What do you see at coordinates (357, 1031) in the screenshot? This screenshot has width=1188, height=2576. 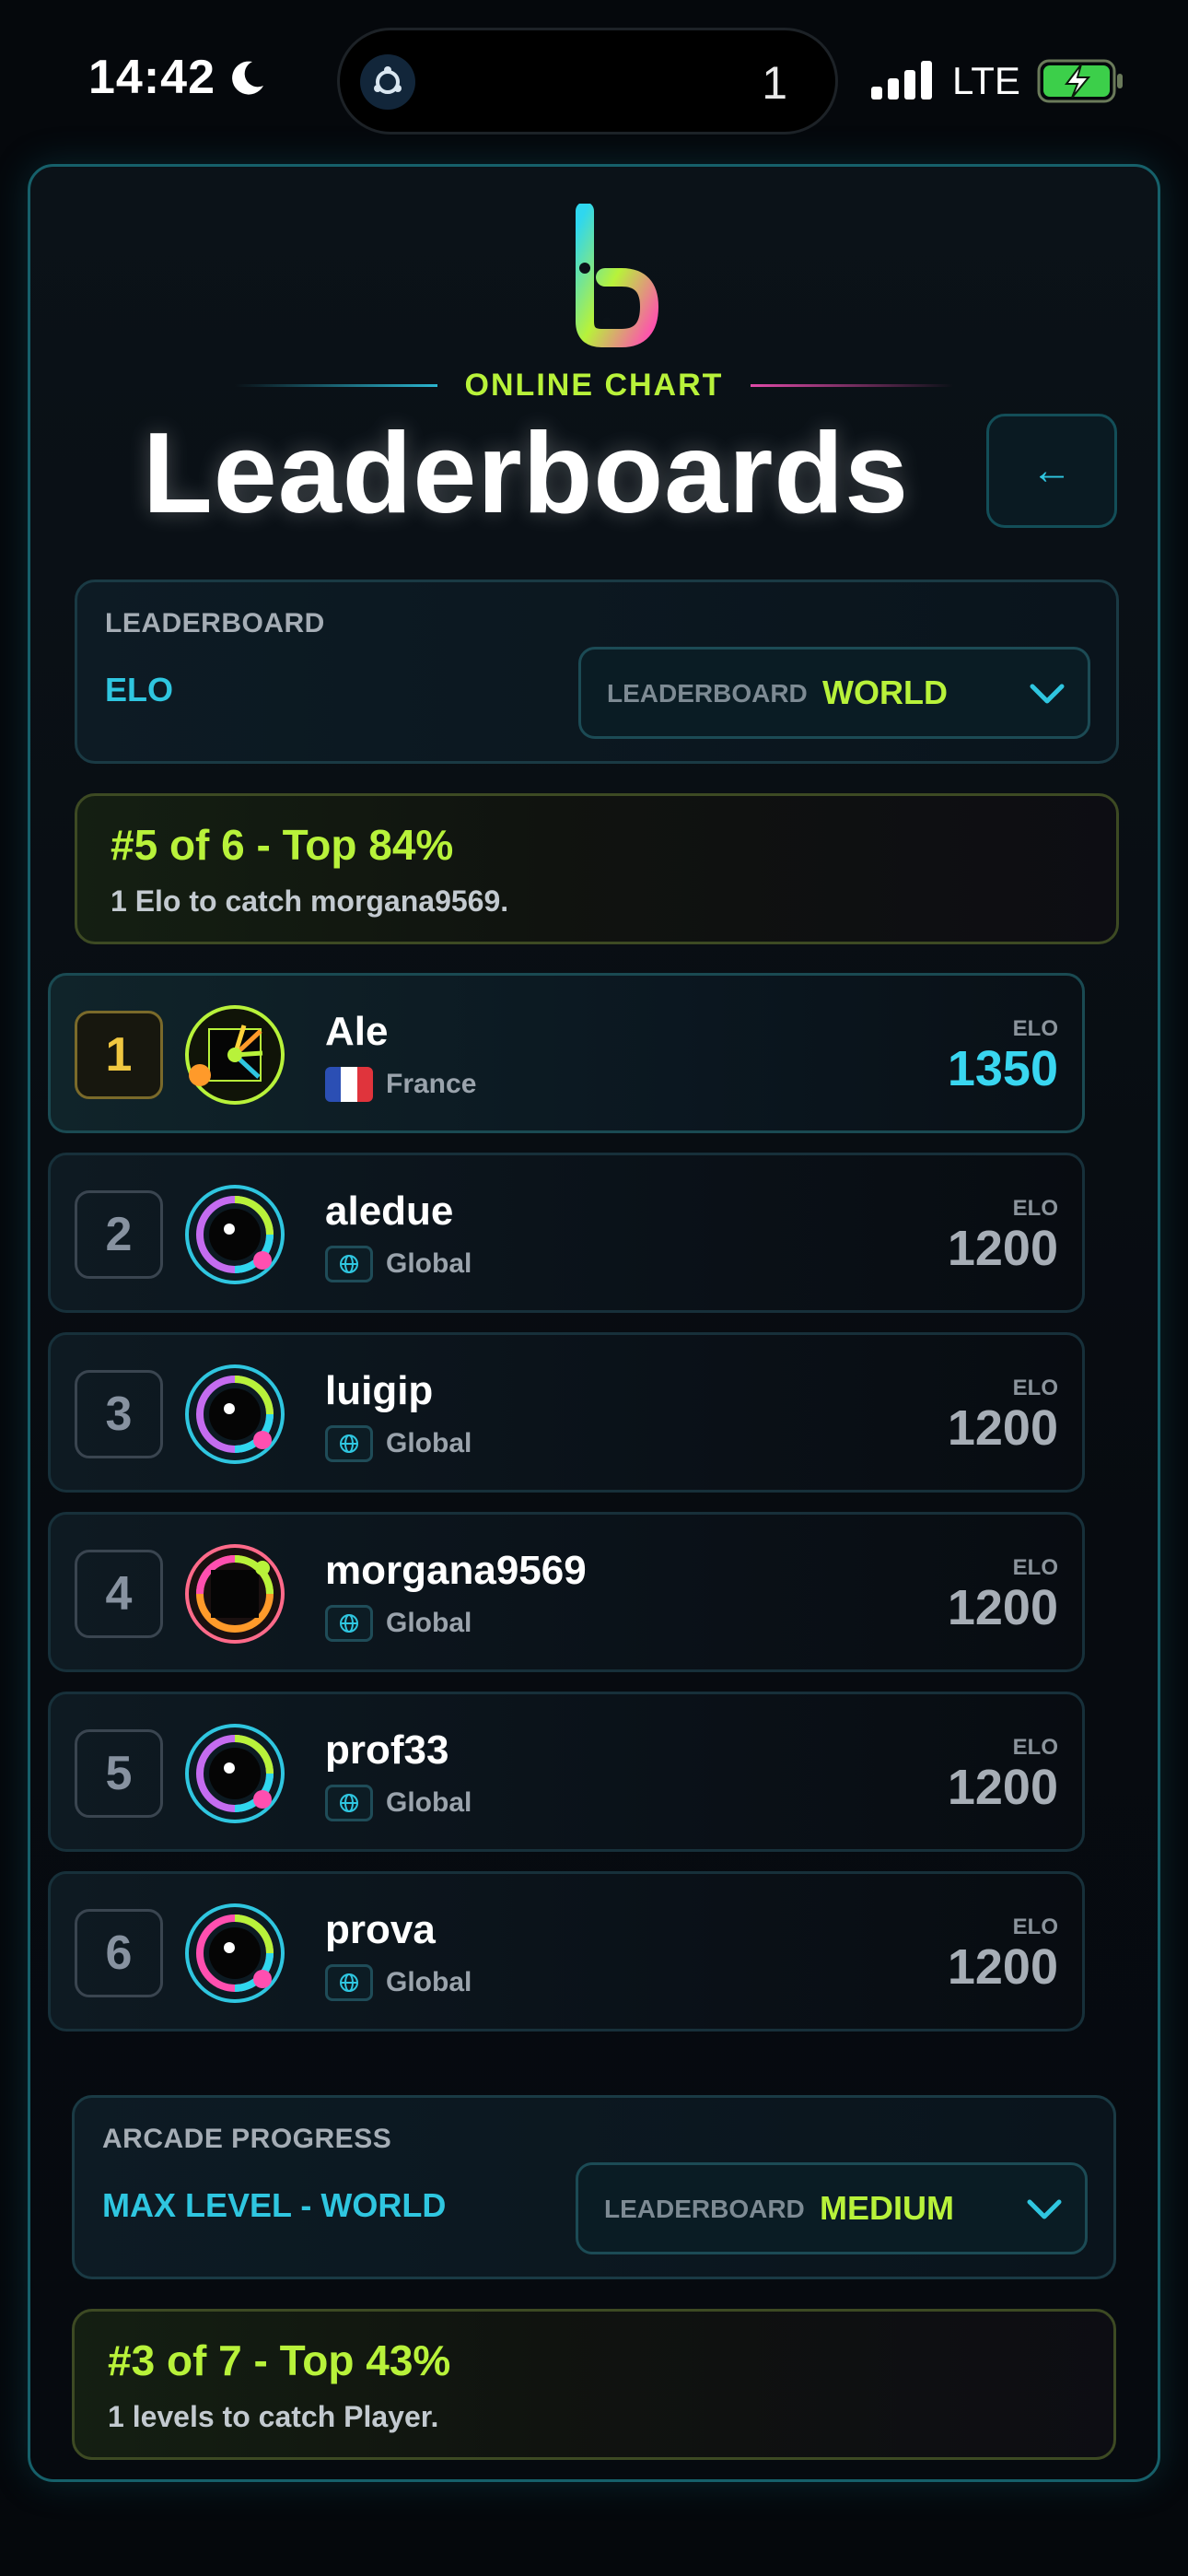 I see `player-name: Ale` at bounding box center [357, 1031].